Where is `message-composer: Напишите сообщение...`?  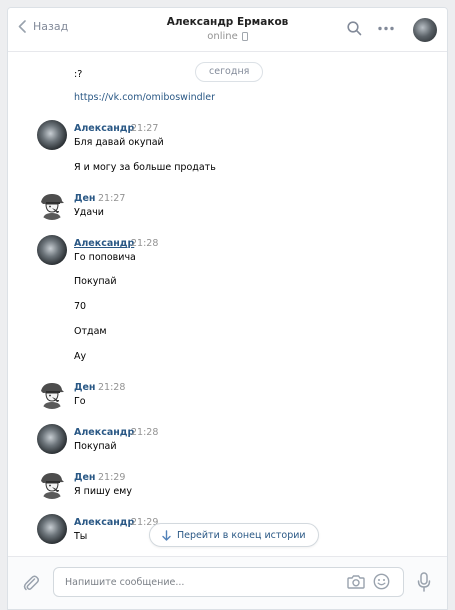 message-composer: Напишите сообщение... is located at coordinates (227, 582).